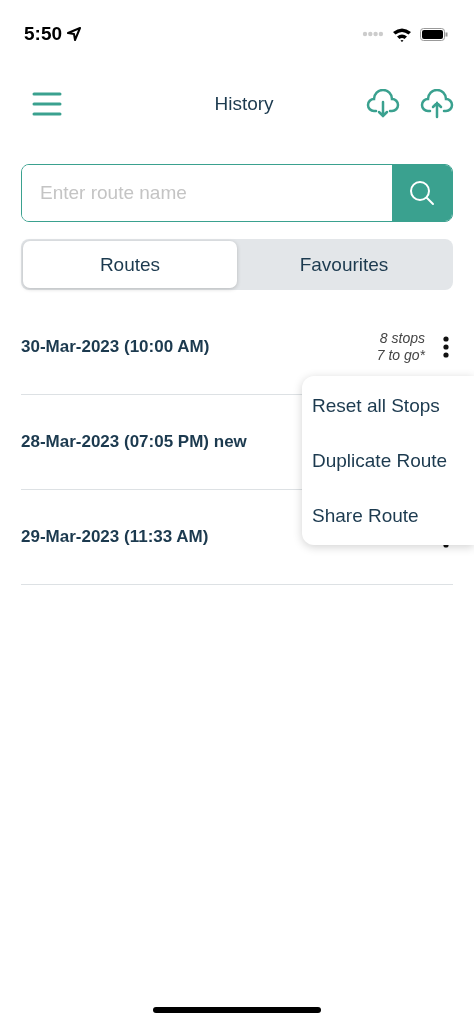  I want to click on menu-item: Share Route, so click(388, 515).